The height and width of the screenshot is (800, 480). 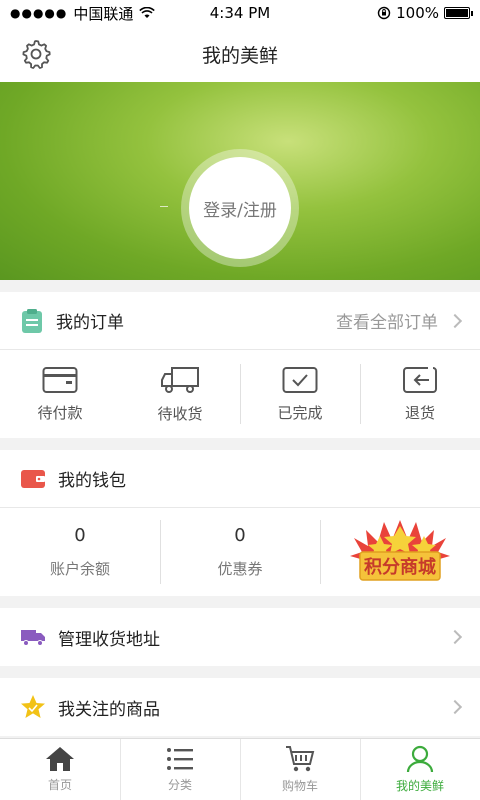 What do you see at coordinates (299, 786) in the screenshot?
I see `tab-cart-label: 购物车` at bounding box center [299, 786].